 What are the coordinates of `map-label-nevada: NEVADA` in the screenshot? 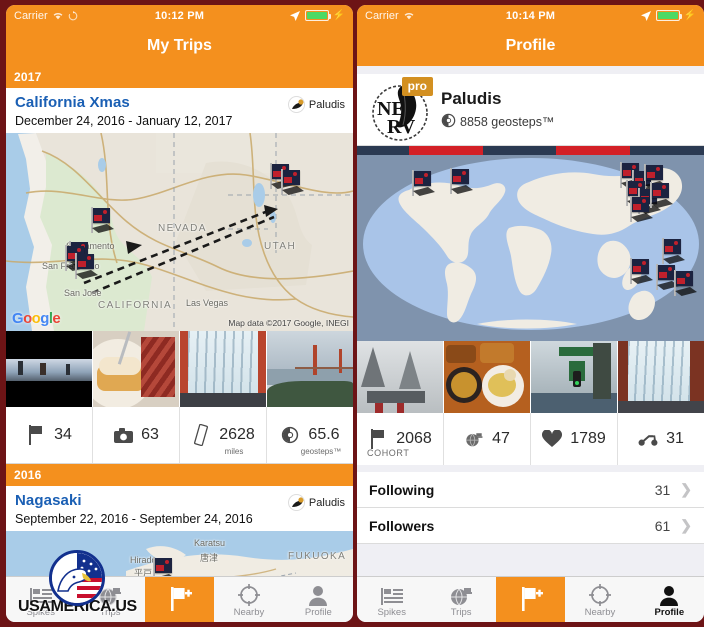 It's located at (182, 228).